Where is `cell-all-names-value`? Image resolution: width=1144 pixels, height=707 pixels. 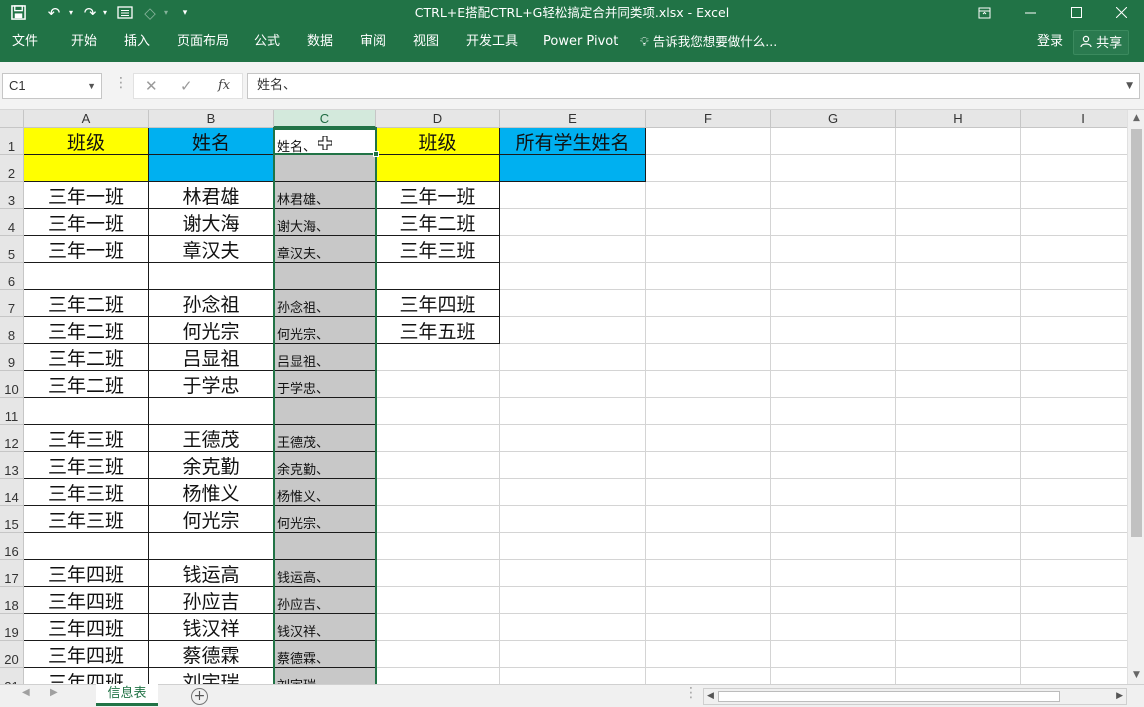
cell-all-names-value is located at coordinates (573, 168).